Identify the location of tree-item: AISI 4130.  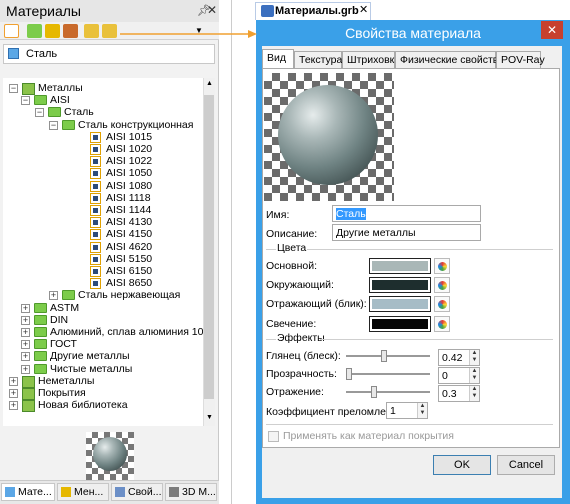
(129, 222).